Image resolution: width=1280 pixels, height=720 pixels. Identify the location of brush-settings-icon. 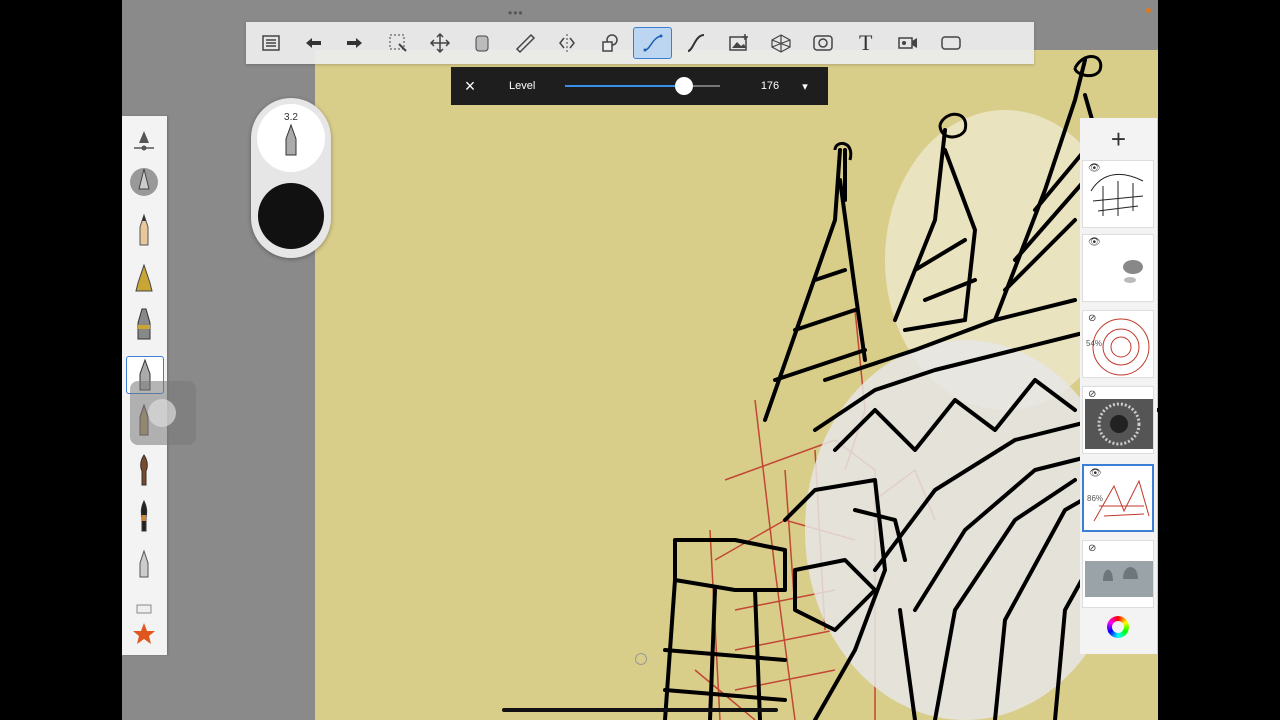
(144, 141).